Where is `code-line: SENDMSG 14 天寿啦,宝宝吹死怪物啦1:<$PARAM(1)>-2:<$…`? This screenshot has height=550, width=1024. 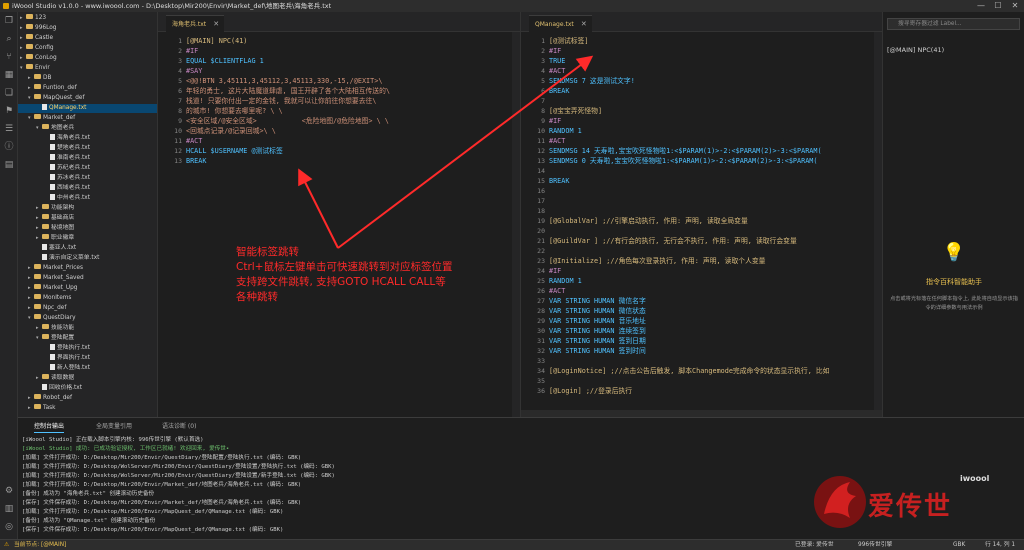 code-line: SENDMSG 14 天寿啦,宝宝吹死怪物啦1:<$PARAM(1)>-2:<$… is located at coordinates (685, 151).